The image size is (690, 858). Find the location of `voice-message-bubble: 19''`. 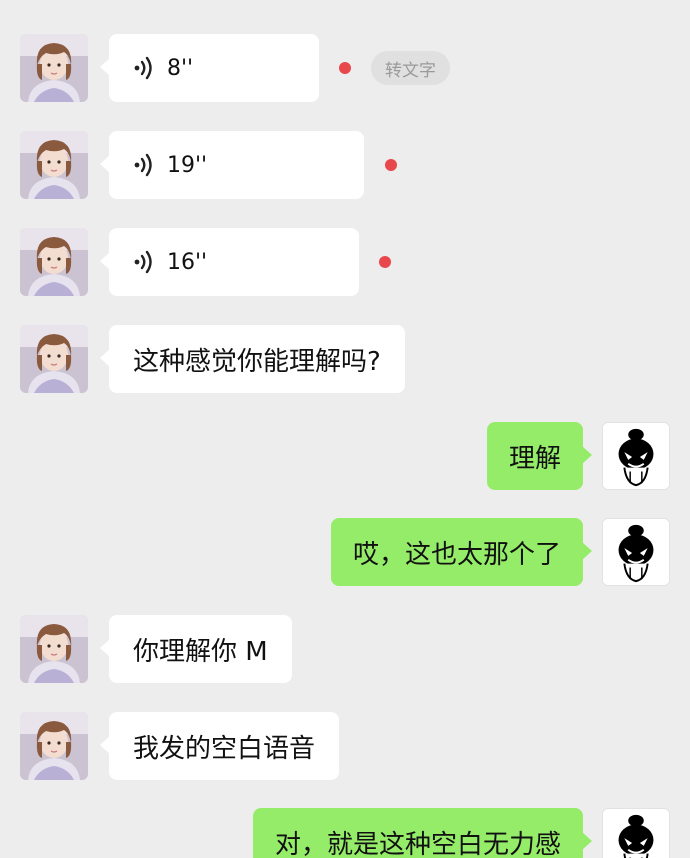

voice-message-bubble: 19'' is located at coordinates (232, 165).